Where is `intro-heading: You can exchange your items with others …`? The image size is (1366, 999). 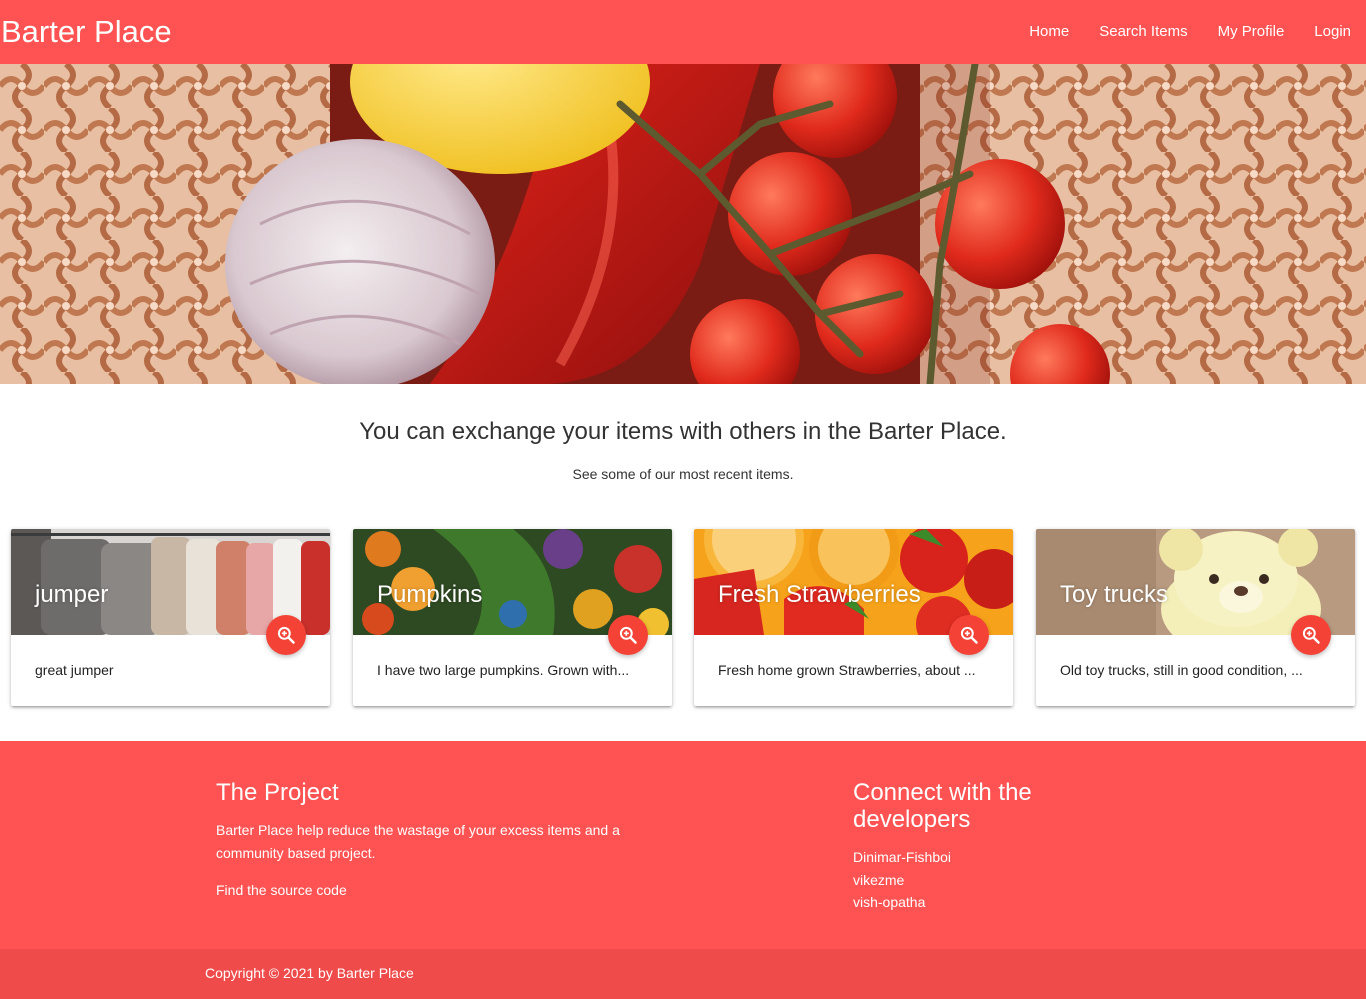 intro-heading: You can exchange your items with others … is located at coordinates (683, 431).